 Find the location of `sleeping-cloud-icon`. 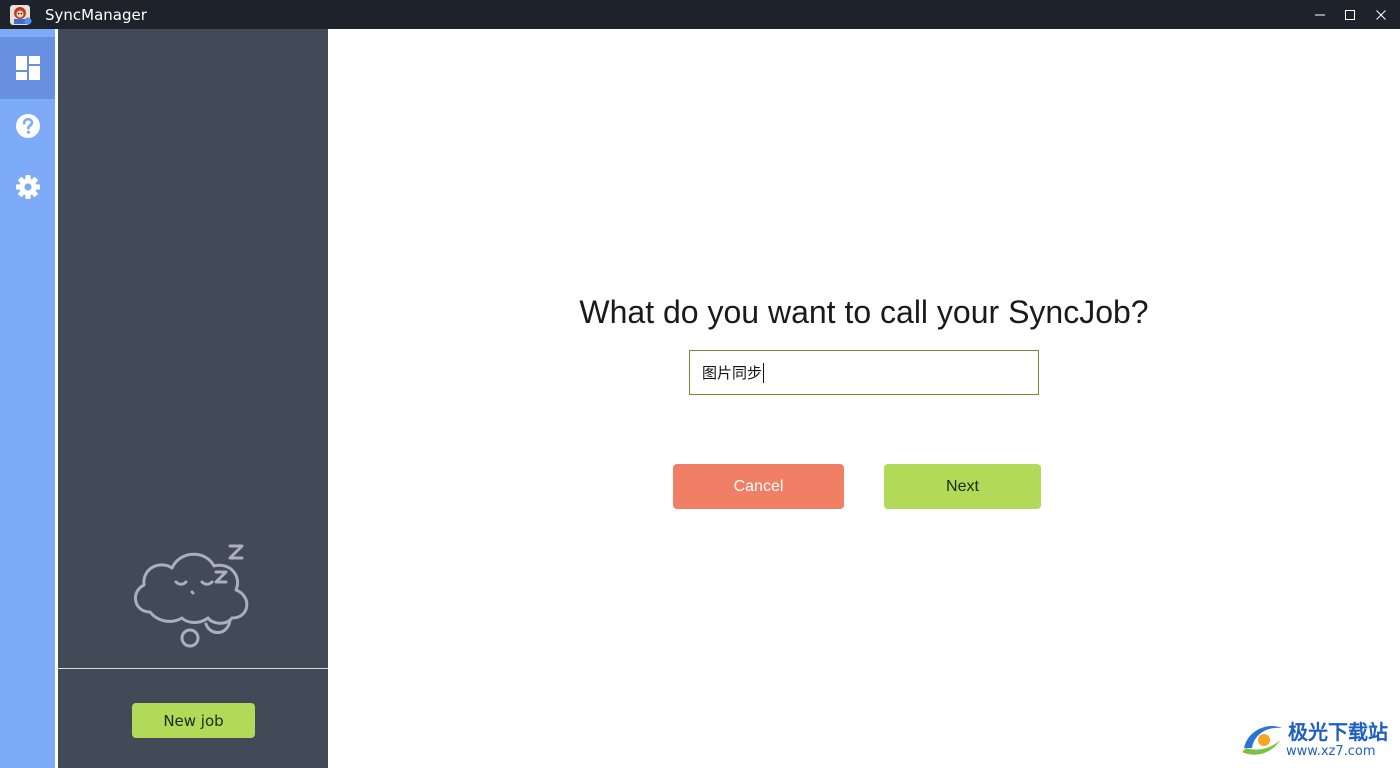

sleeping-cloud-icon is located at coordinates (191, 596).